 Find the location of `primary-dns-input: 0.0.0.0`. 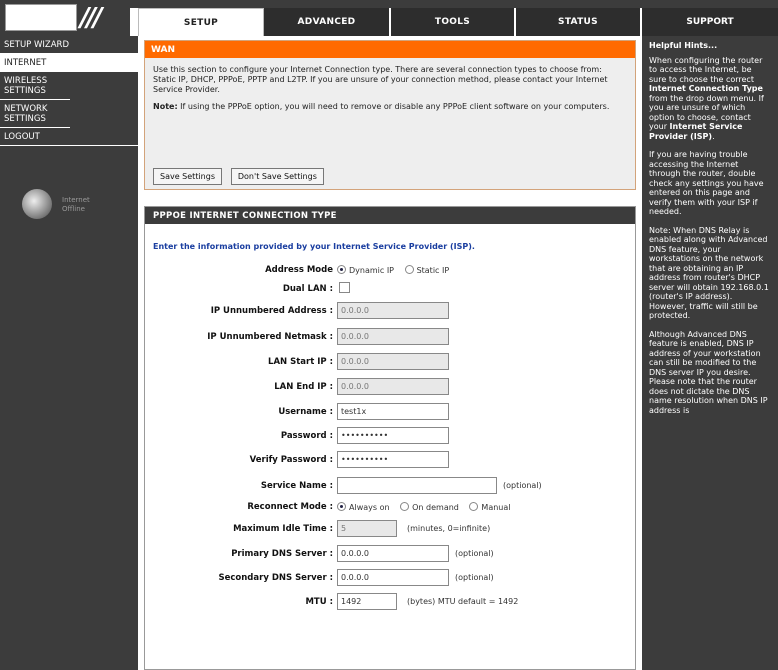

primary-dns-input: 0.0.0.0 is located at coordinates (393, 553).